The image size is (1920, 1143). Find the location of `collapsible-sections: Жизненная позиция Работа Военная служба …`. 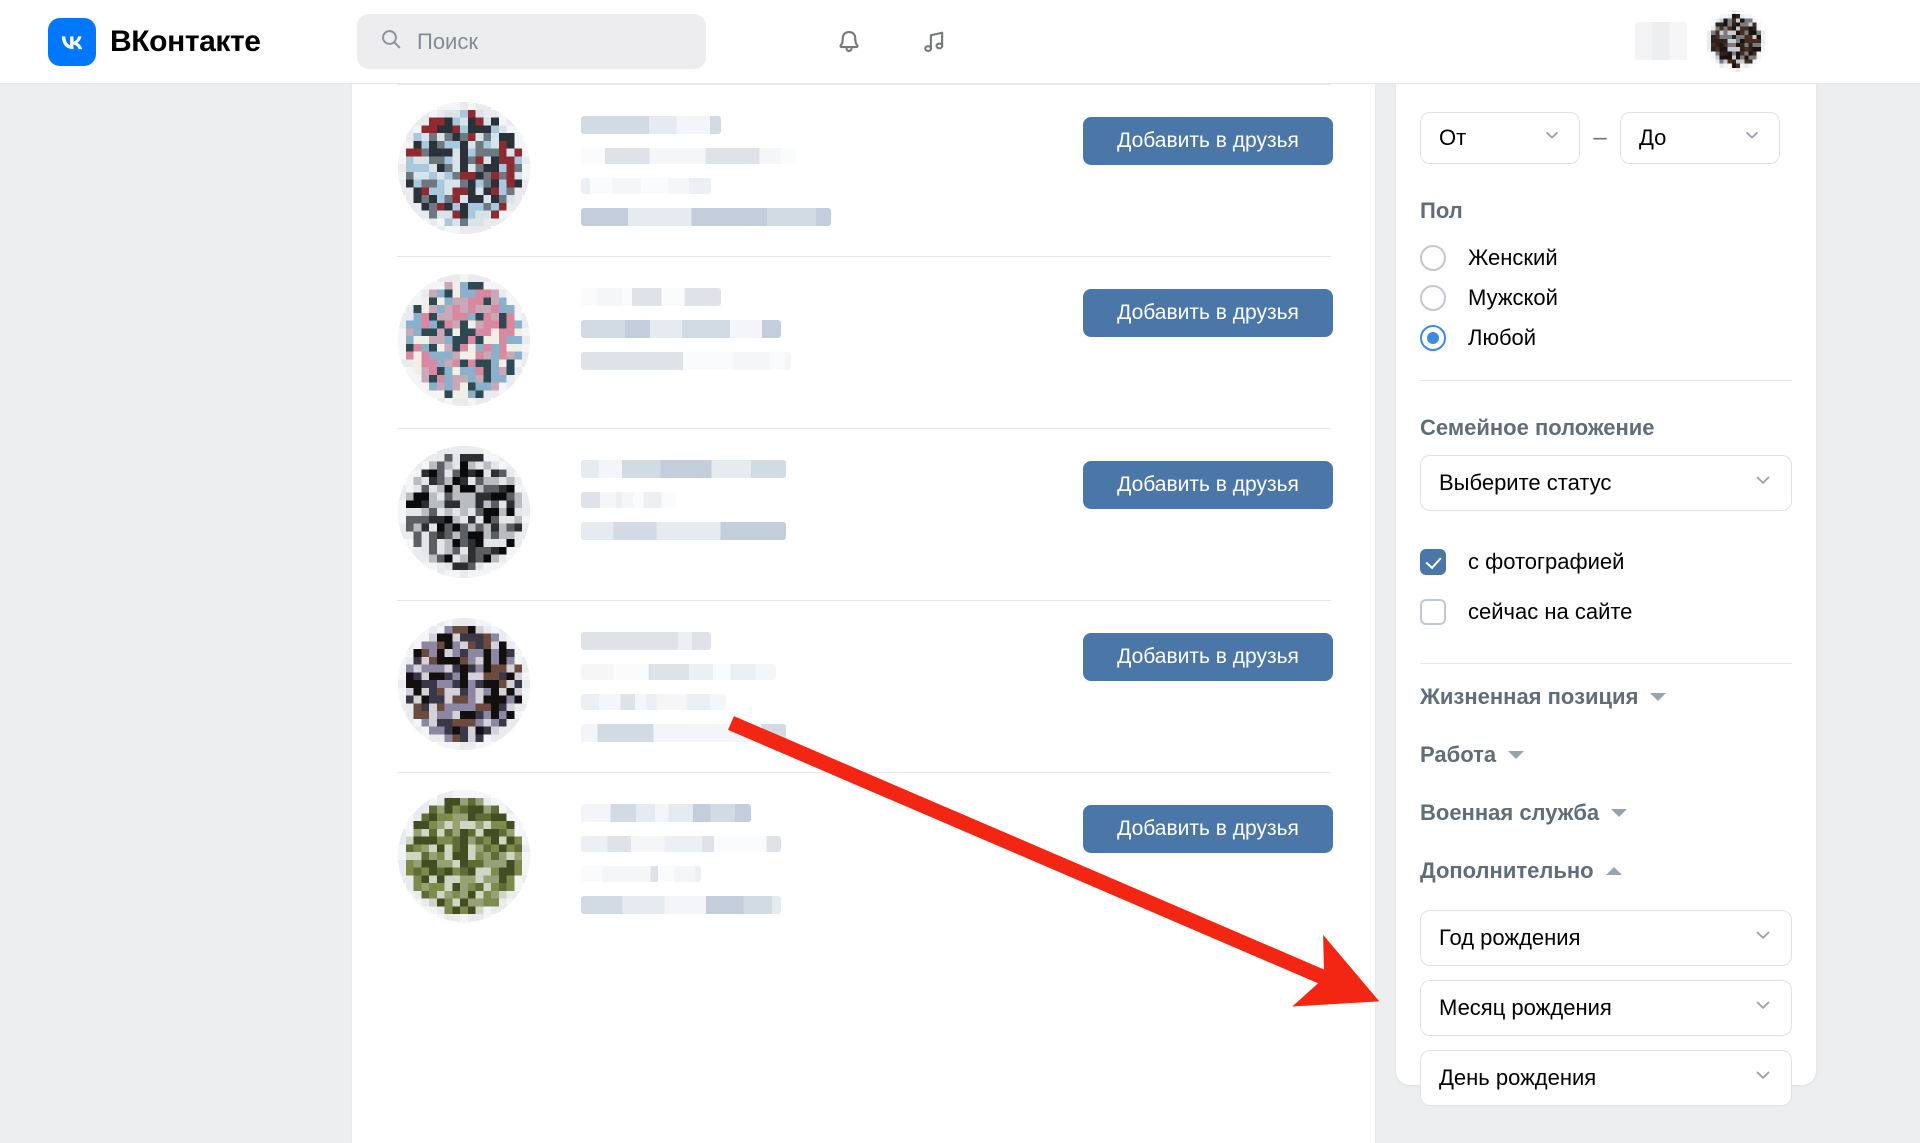

collapsible-sections: Жизненная позиция Работа Военная служба … is located at coordinates (1606, 784).